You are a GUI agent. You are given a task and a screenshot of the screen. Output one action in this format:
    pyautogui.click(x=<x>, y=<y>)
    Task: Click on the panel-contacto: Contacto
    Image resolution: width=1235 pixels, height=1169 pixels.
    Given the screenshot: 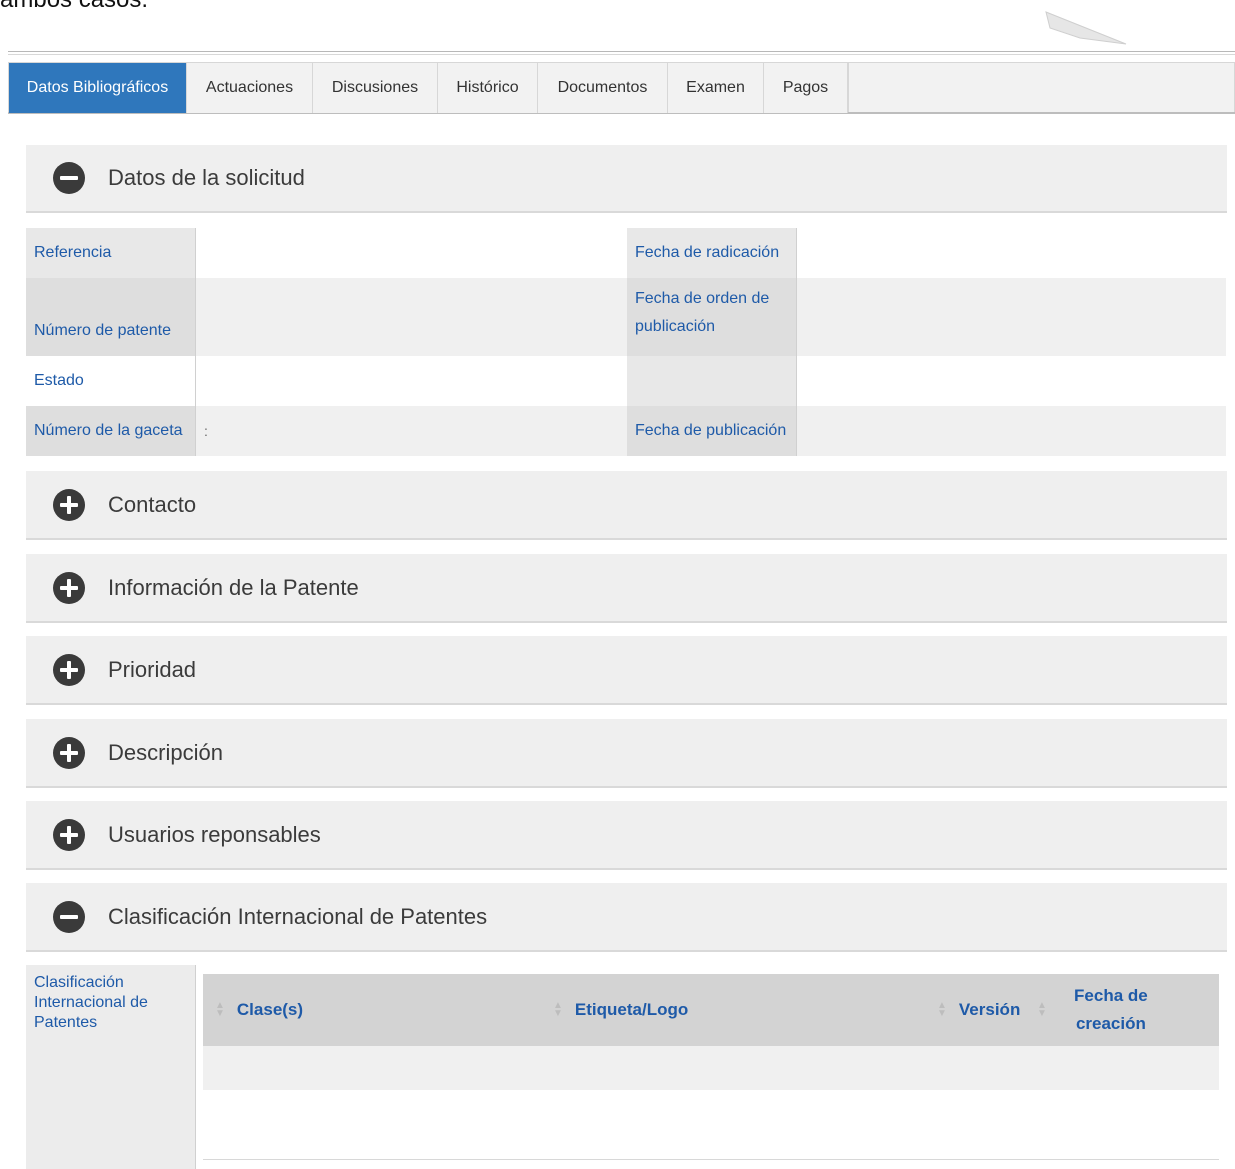 What is the action you would take?
    pyautogui.click(x=626, y=505)
    